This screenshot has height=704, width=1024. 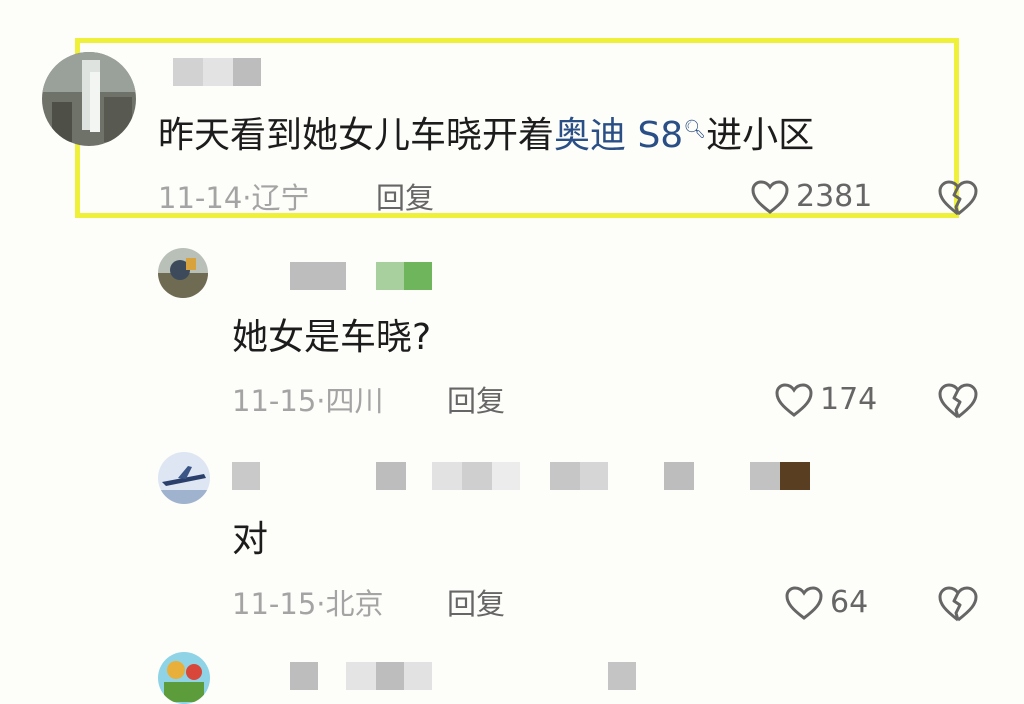 I want to click on comment-text: 对, so click(x=250, y=539).